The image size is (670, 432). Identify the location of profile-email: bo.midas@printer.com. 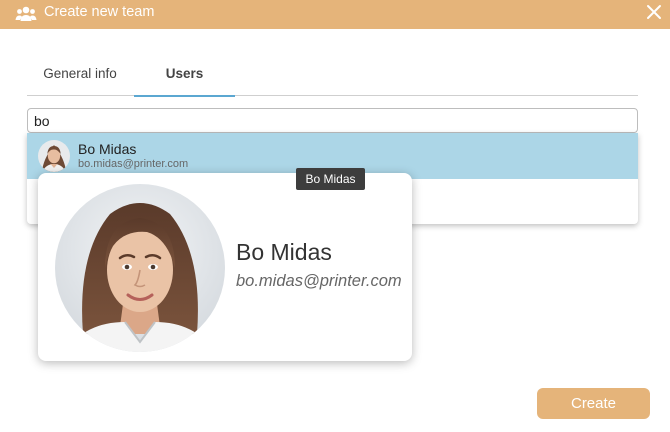
(319, 281).